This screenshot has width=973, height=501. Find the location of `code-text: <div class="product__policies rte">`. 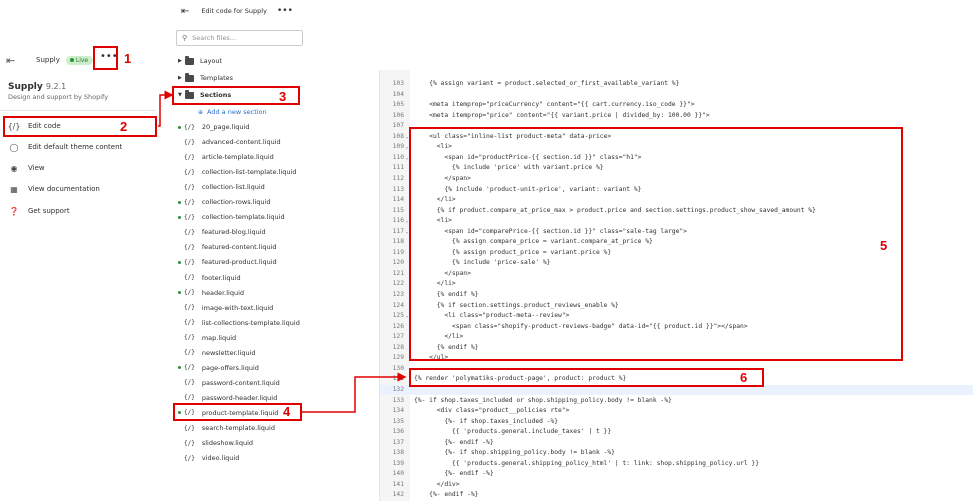

code-text: <div class="product__policies rte"> is located at coordinates (492, 411).